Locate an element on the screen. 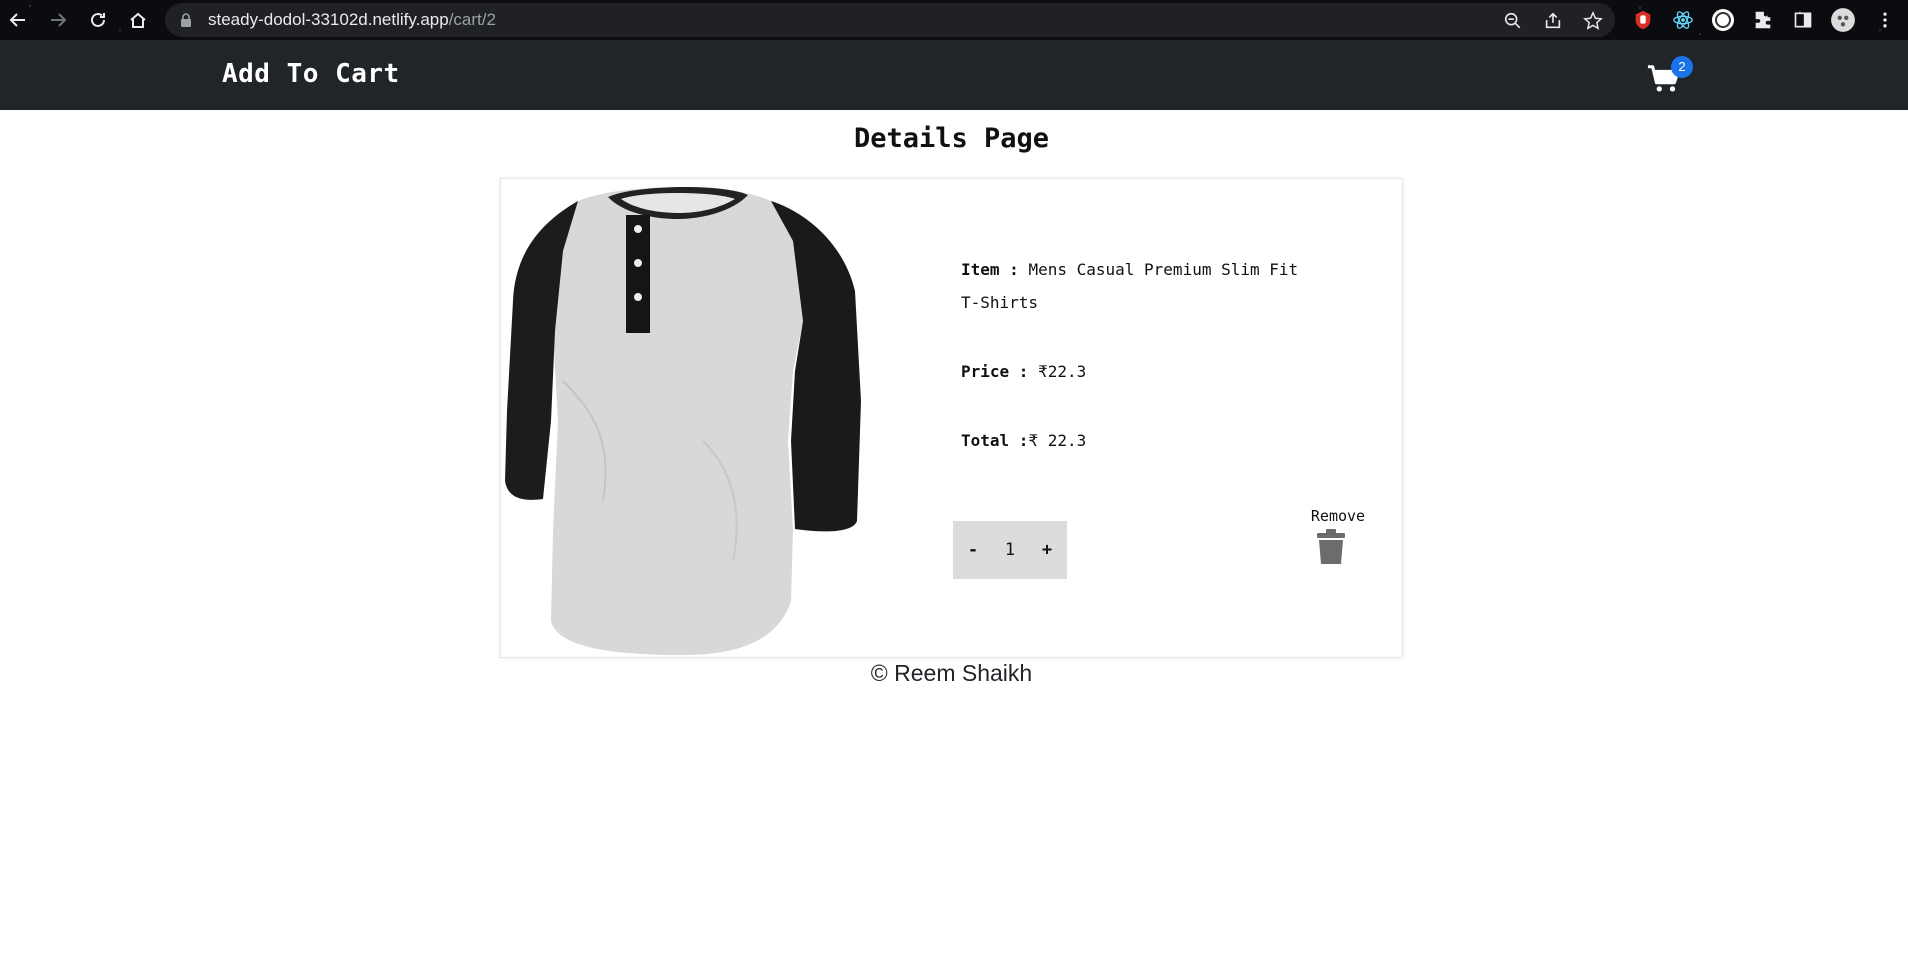 This screenshot has height=962, width=1908. reload-icon is located at coordinates (98, 19).